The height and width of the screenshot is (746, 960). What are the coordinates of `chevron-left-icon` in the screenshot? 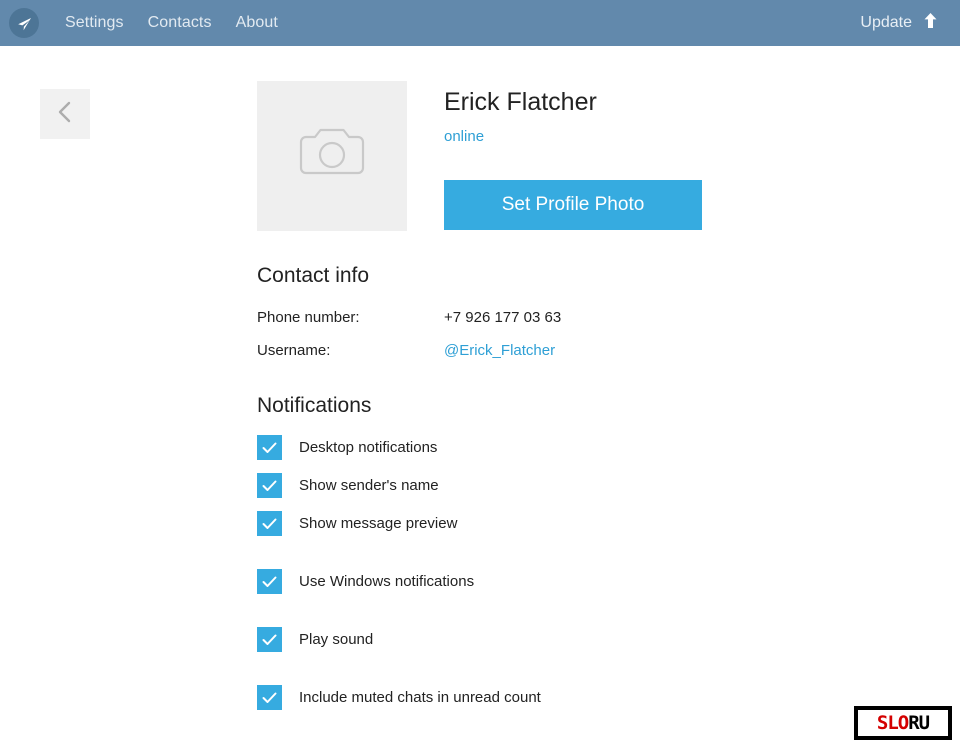 It's located at (65, 114).